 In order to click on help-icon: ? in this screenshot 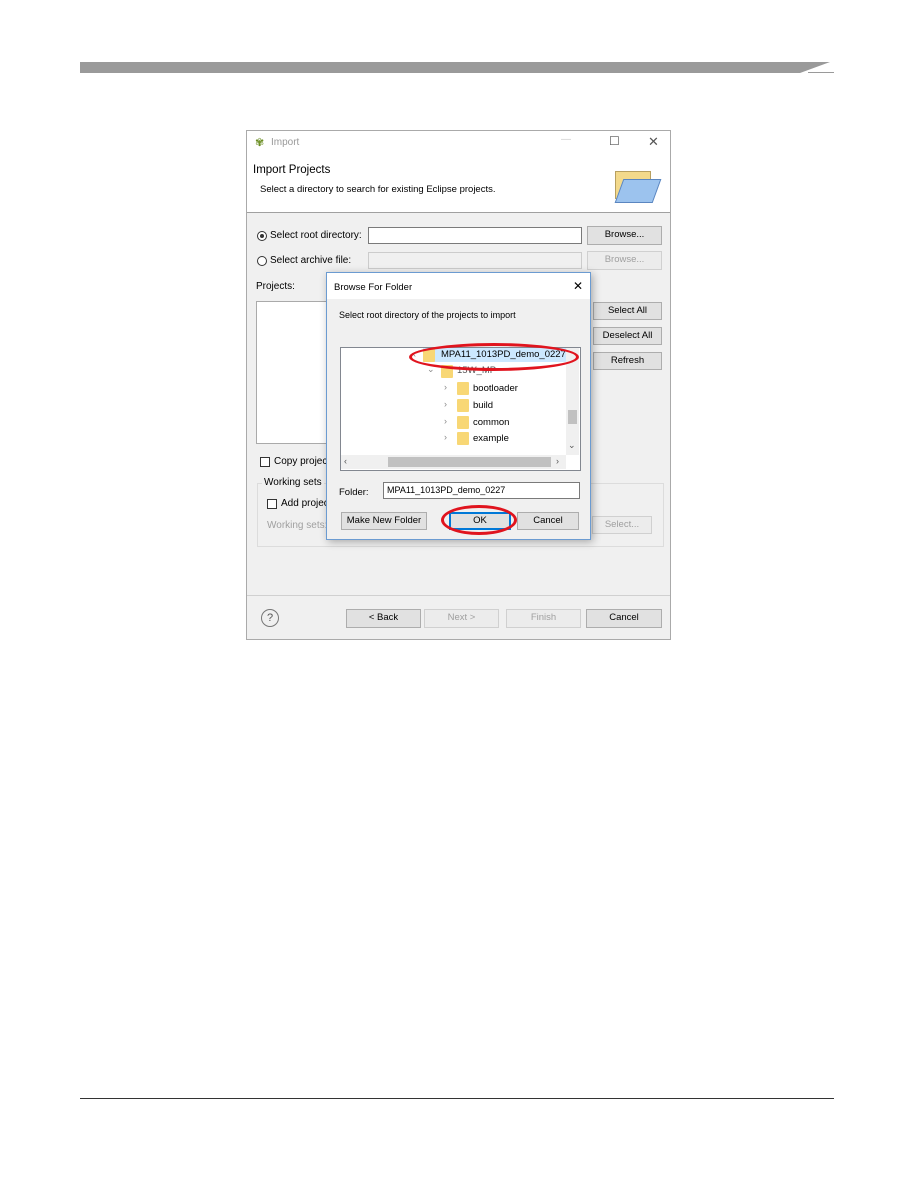, I will do `click(270, 618)`.